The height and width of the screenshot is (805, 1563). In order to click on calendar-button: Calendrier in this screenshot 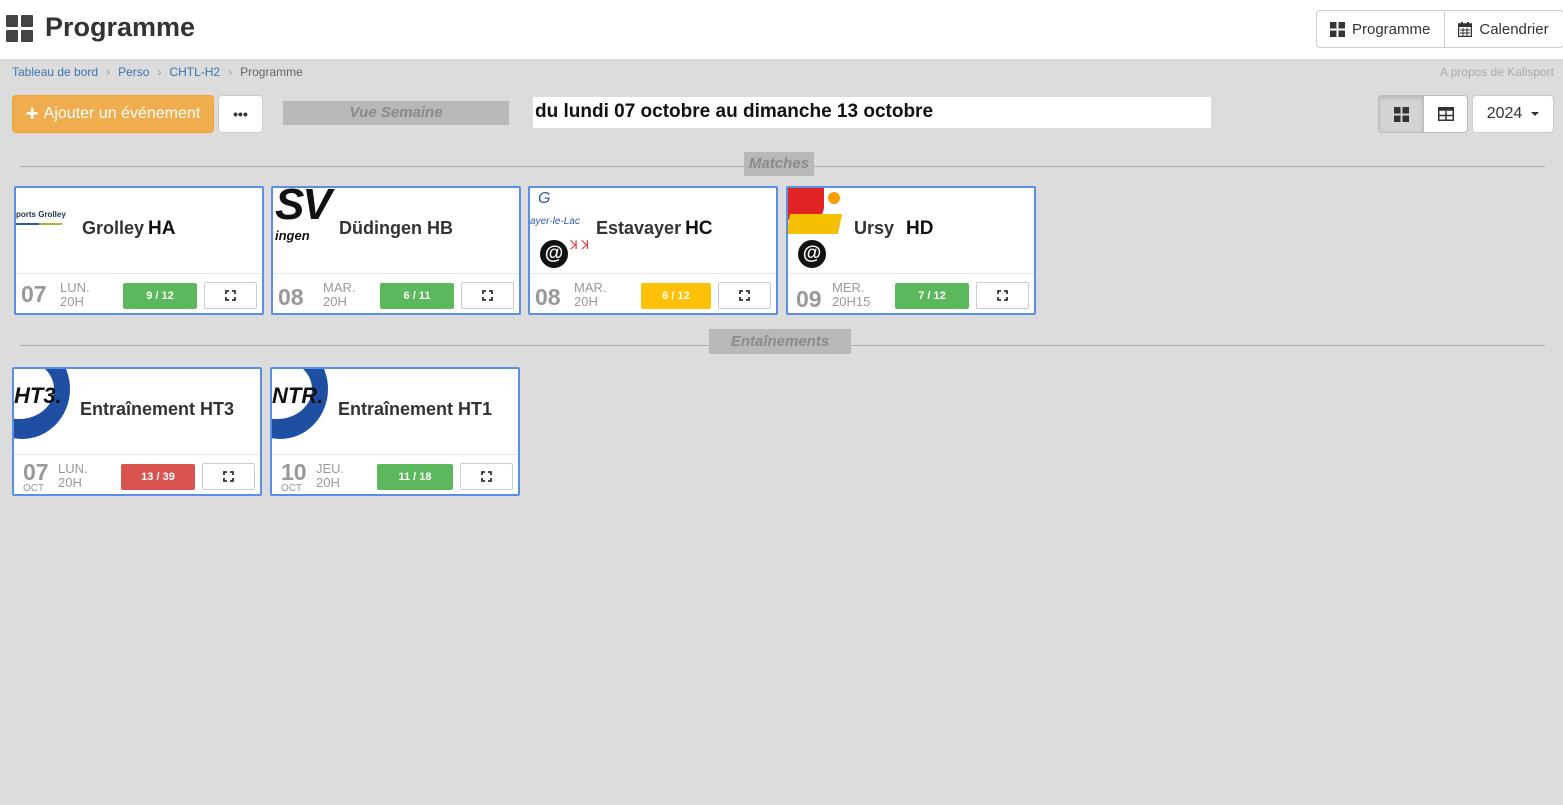, I will do `click(1503, 29)`.